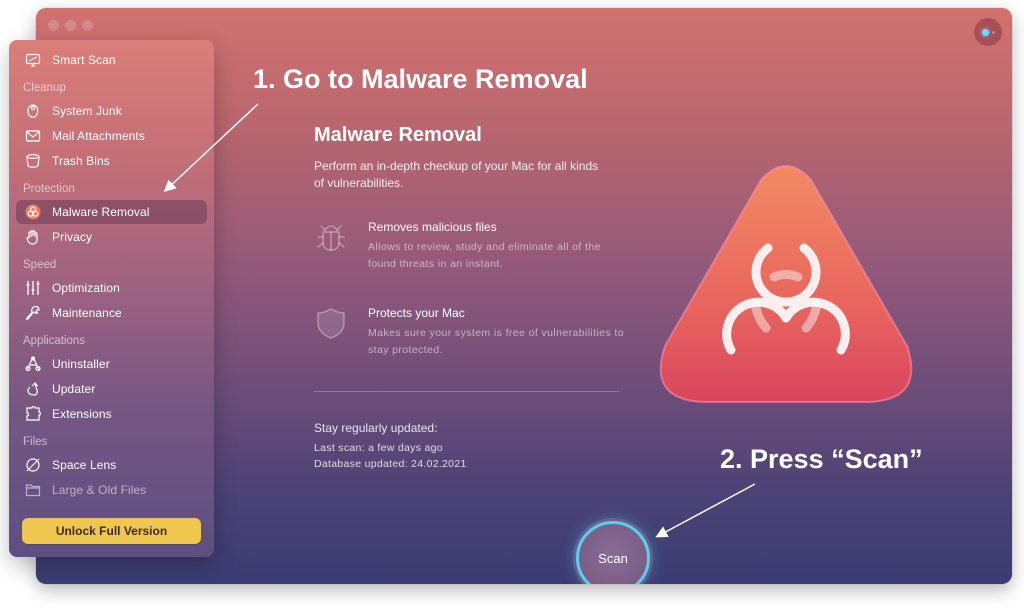 Image resolution: width=1024 pixels, height=613 pixels. Describe the element at coordinates (33, 60) in the screenshot. I see `monitor-scan-icon` at that location.